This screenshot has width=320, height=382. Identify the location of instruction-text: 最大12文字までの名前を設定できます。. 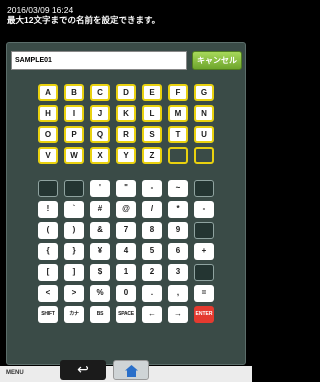
(84, 20).